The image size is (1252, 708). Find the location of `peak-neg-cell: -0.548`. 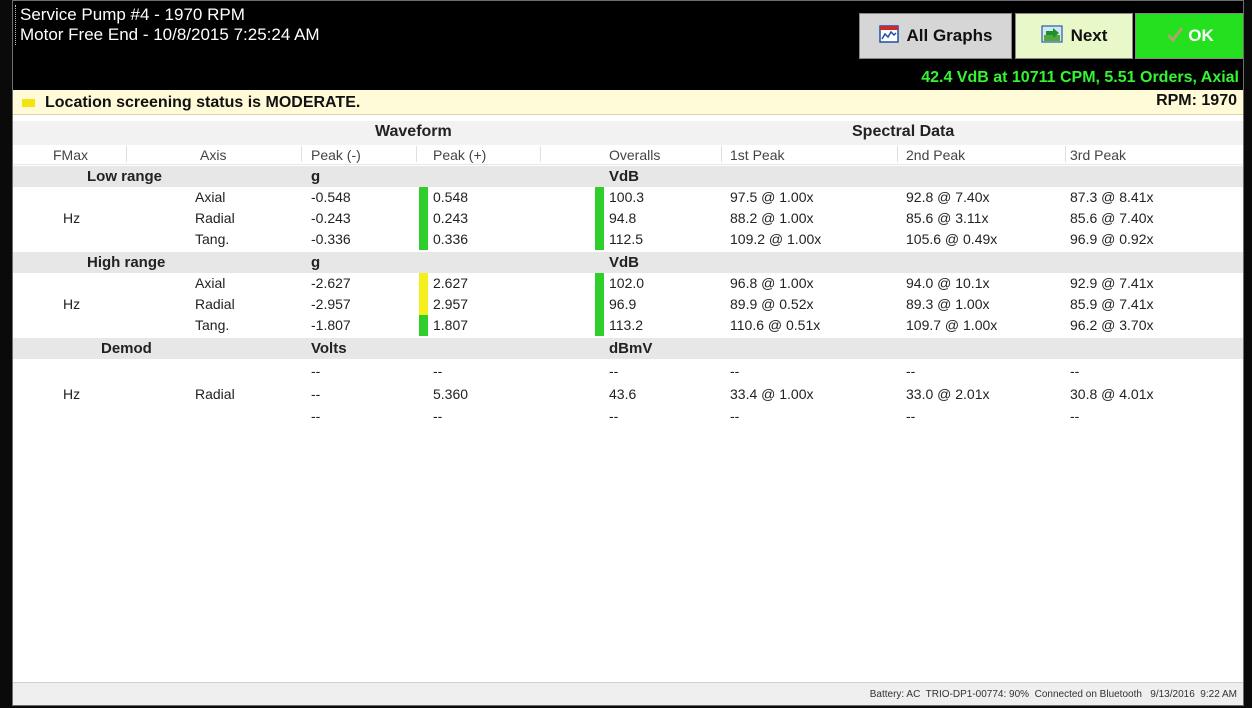

peak-neg-cell: -0.548 is located at coordinates (331, 197).